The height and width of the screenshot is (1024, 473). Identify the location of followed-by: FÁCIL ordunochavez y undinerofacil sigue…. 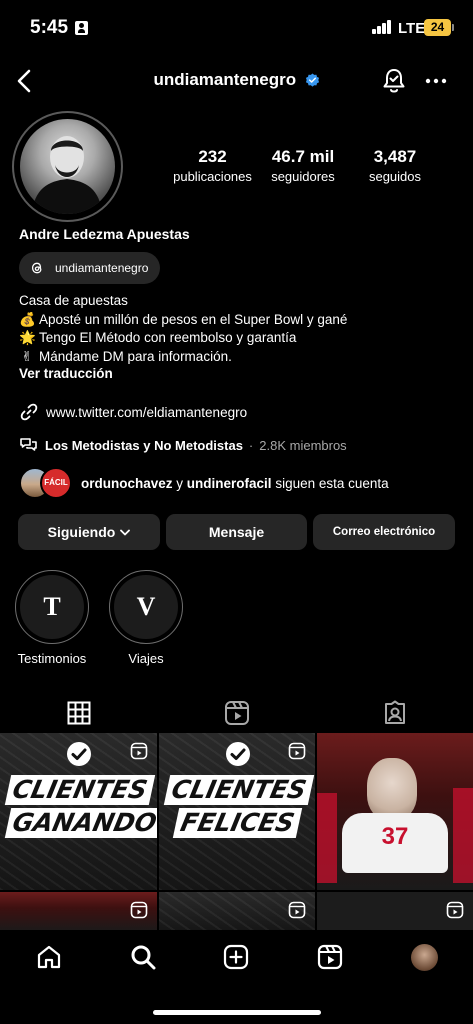
(204, 483).